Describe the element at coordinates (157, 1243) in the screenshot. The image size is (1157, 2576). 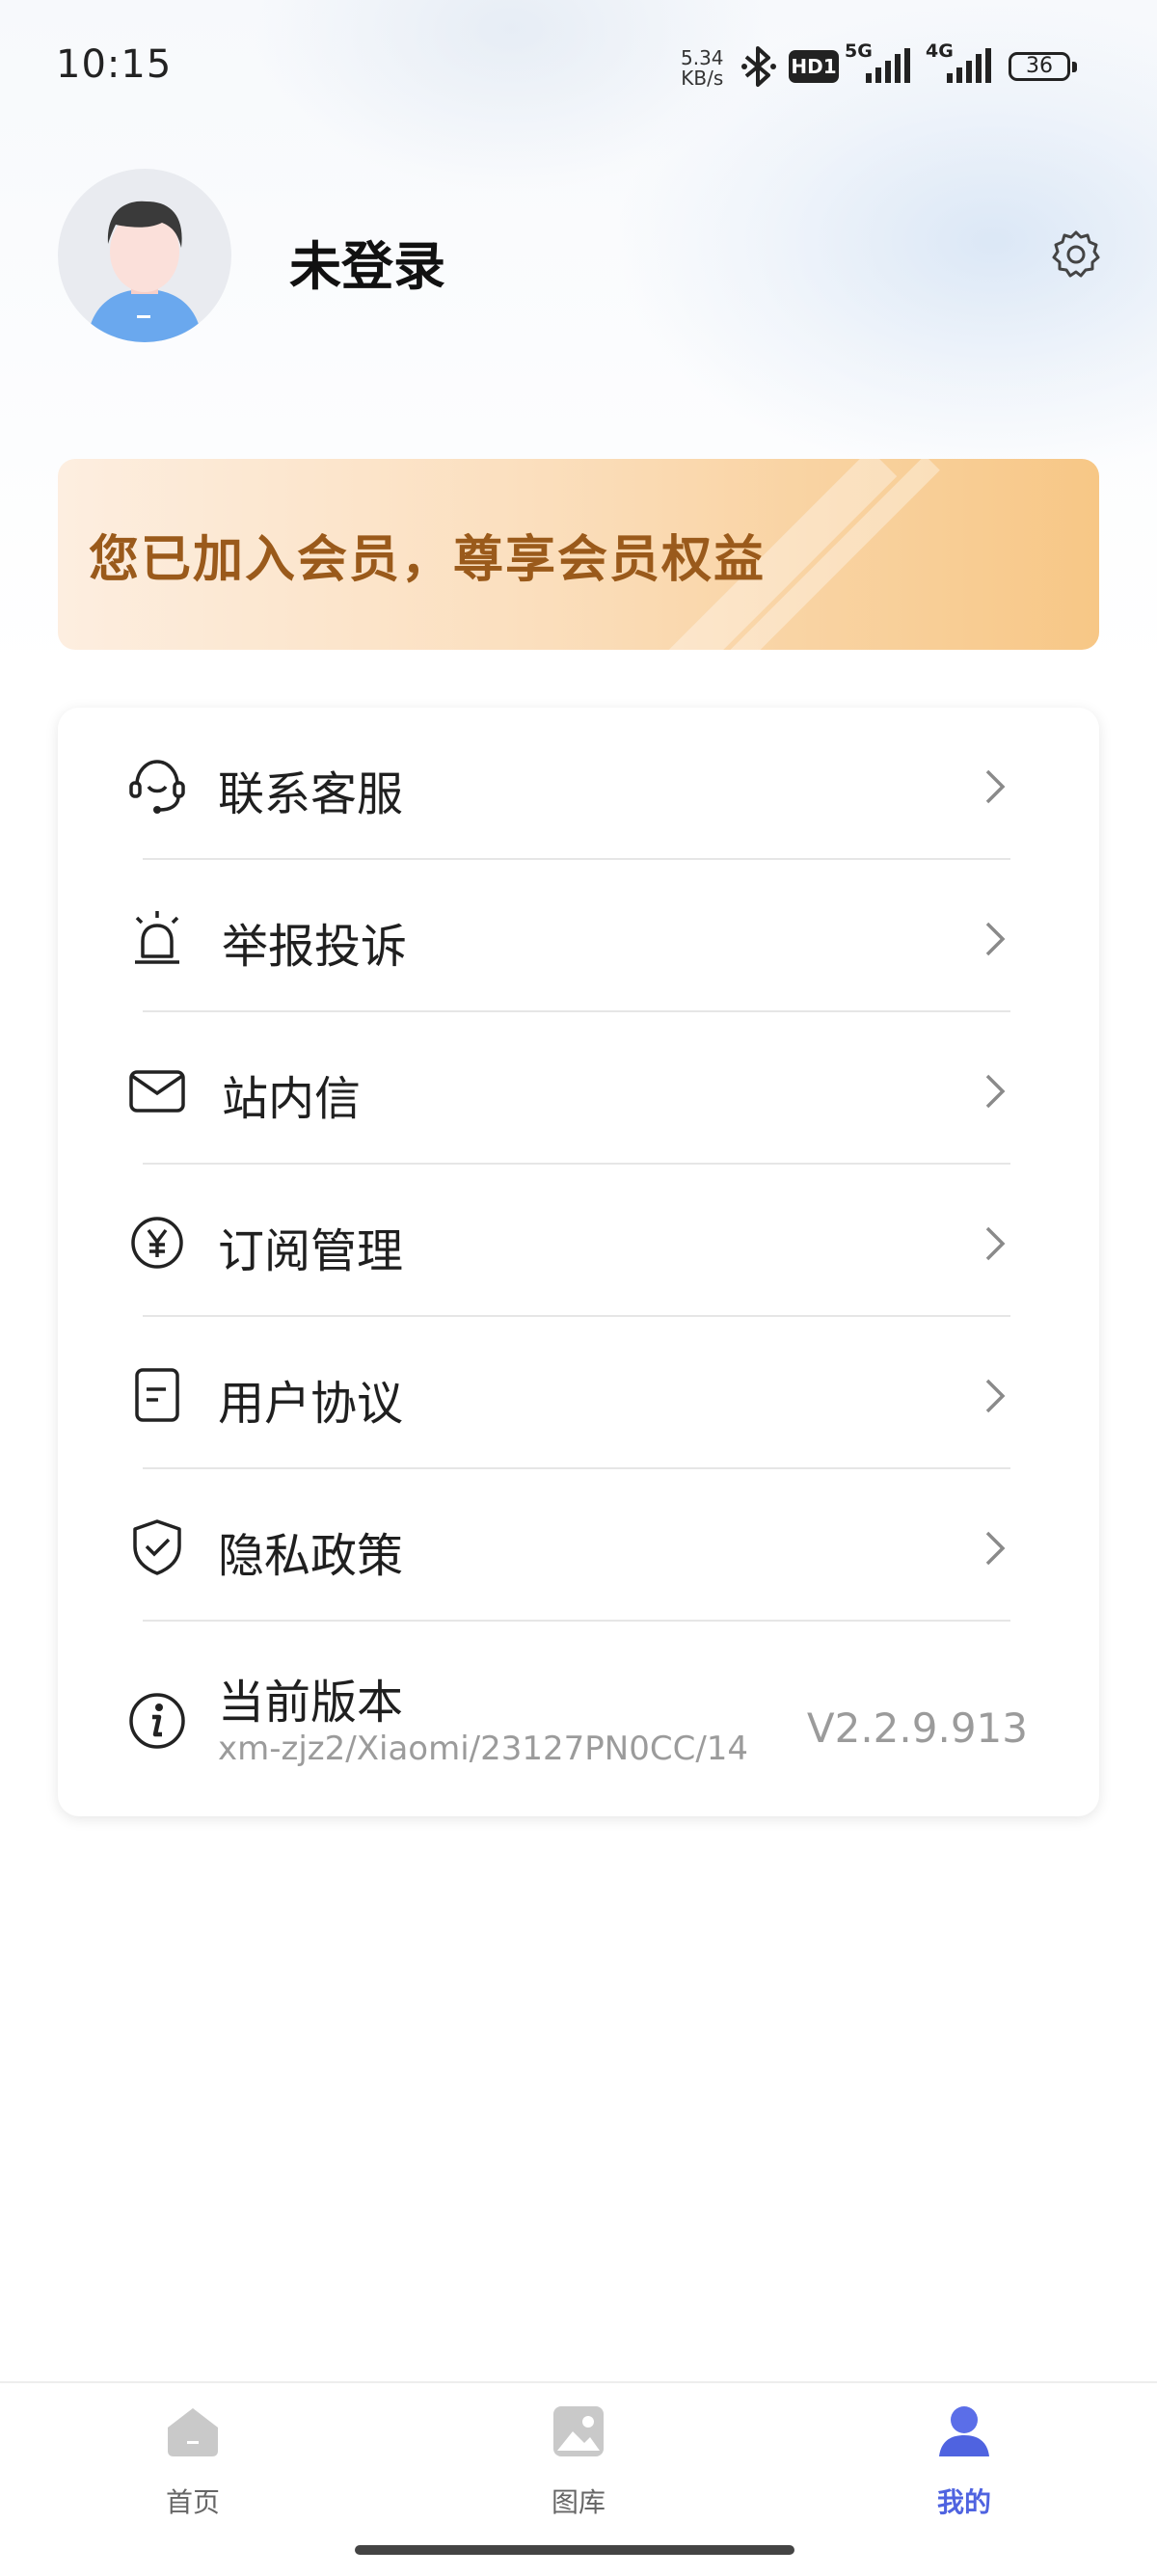
I see `yen-circle-icon` at that location.